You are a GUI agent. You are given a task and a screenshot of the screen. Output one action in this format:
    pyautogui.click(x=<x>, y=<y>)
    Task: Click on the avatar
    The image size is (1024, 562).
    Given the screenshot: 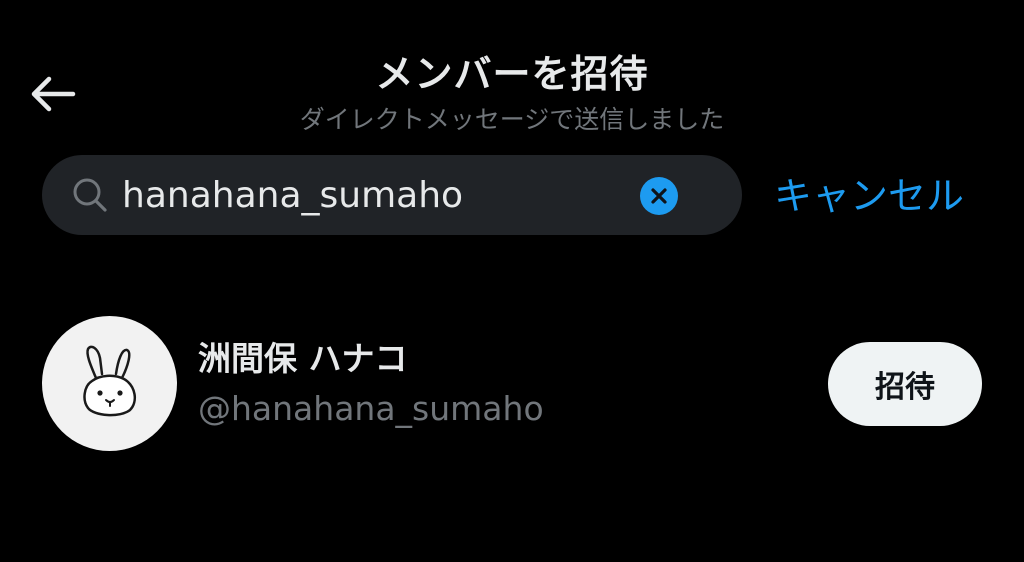 What is the action you would take?
    pyautogui.click(x=109, y=383)
    